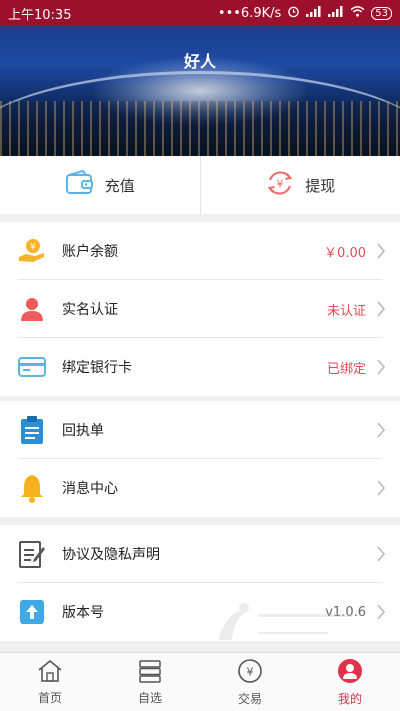  Describe the element at coordinates (119, 185) in the screenshot. I see `recharge-label: 充值` at that location.